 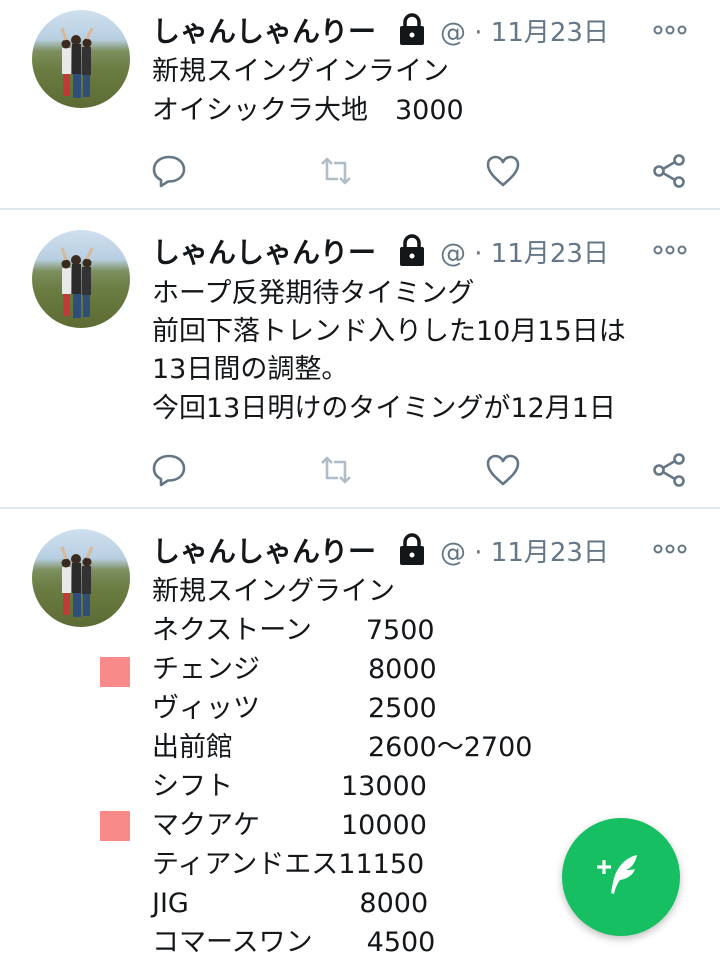 What do you see at coordinates (300, 71) in the screenshot?
I see `tweet-text-line: 新規スイングインライン` at bounding box center [300, 71].